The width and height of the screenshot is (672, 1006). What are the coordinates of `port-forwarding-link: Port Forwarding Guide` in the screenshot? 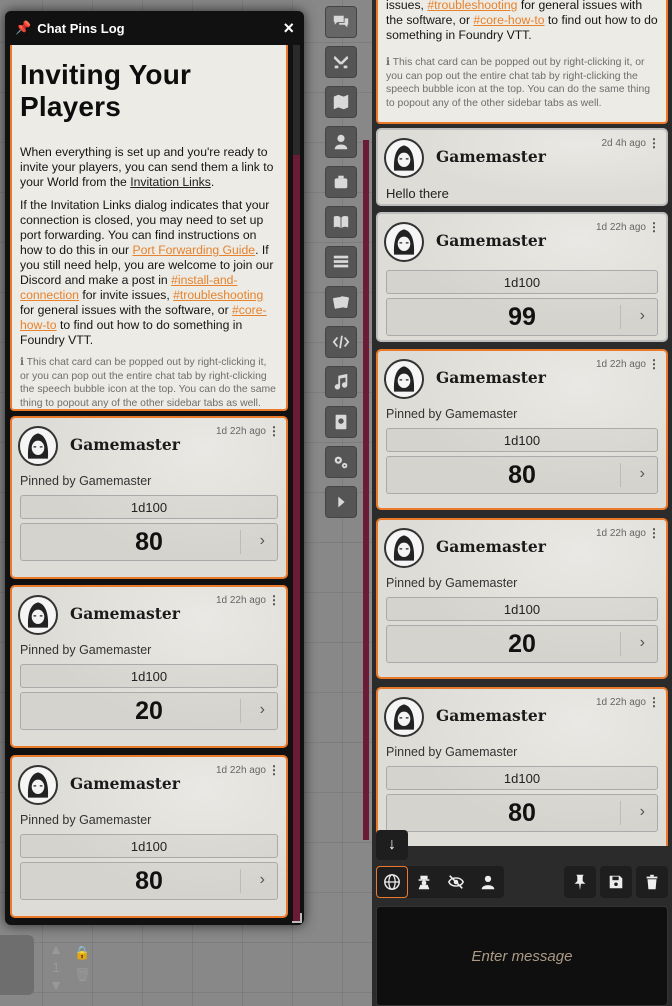 It's located at (193, 250).